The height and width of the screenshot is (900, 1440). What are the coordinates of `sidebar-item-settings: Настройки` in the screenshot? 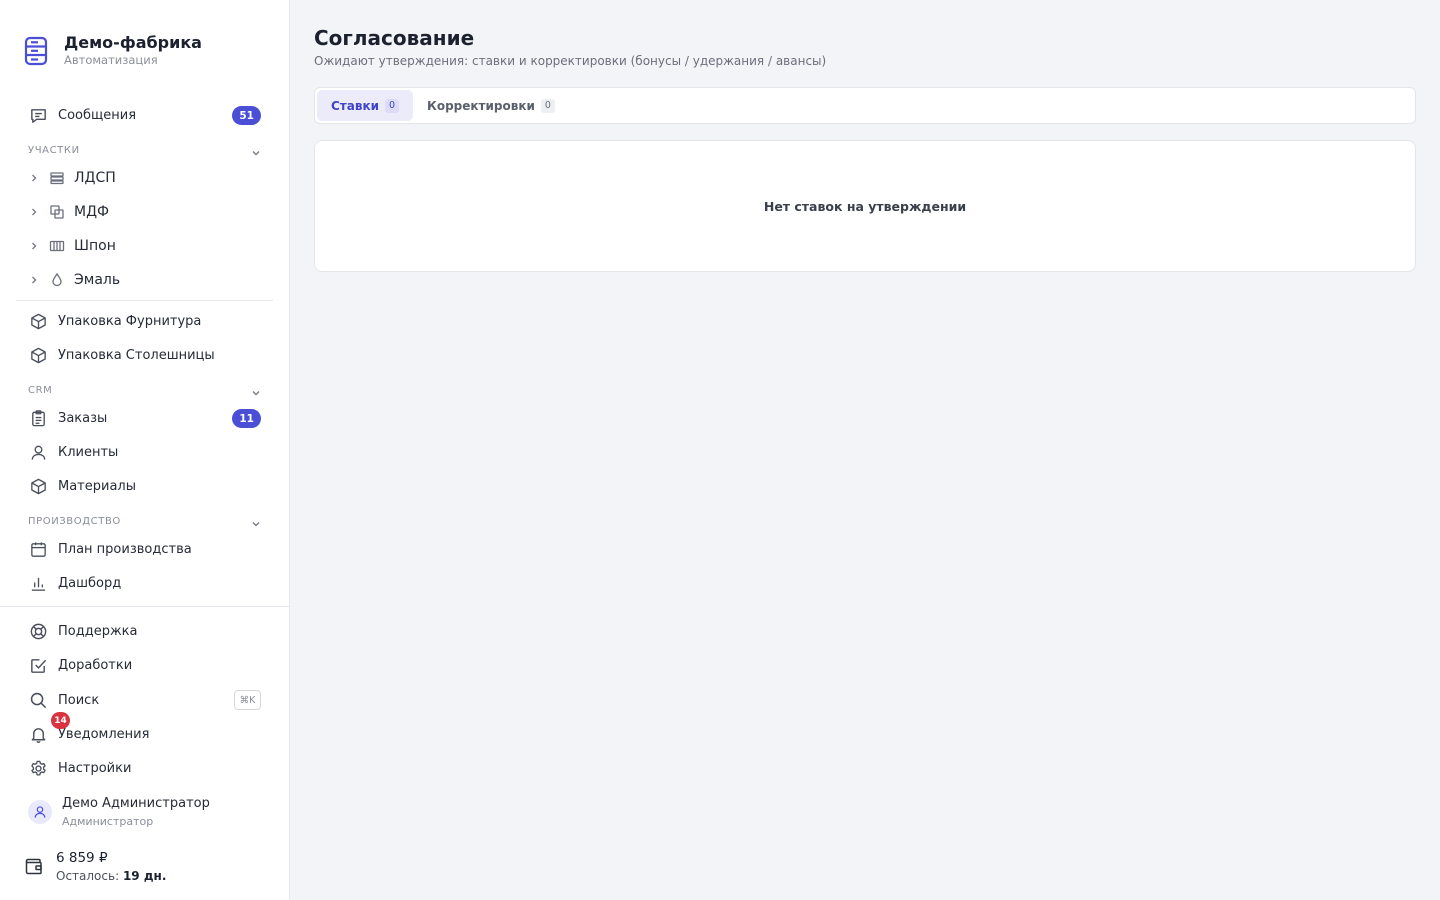 It's located at (144, 768).